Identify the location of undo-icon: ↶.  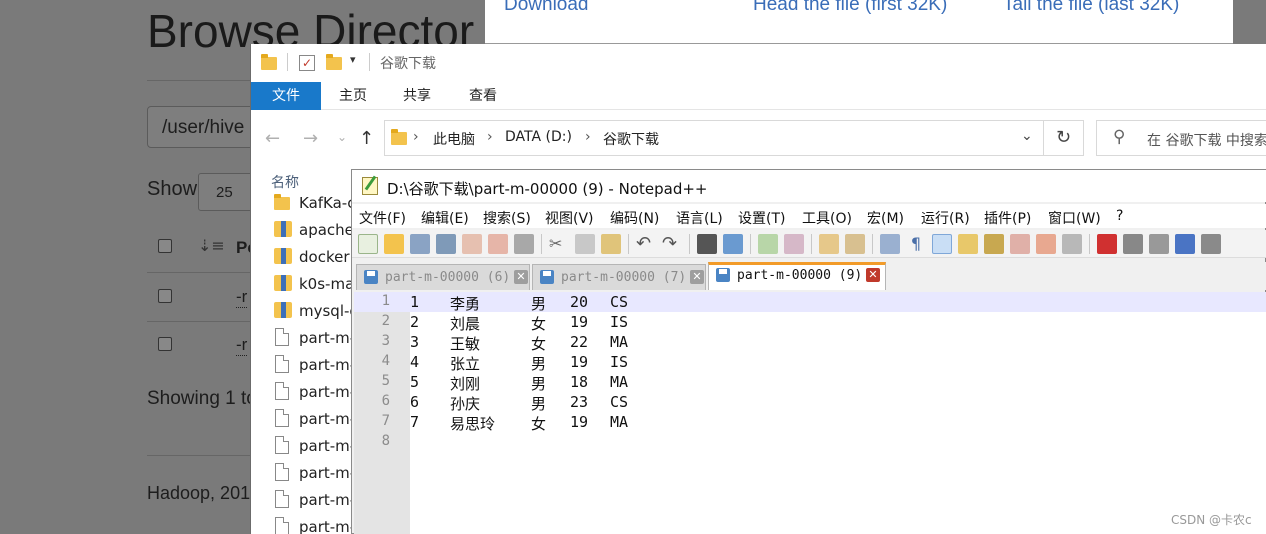
(646, 244).